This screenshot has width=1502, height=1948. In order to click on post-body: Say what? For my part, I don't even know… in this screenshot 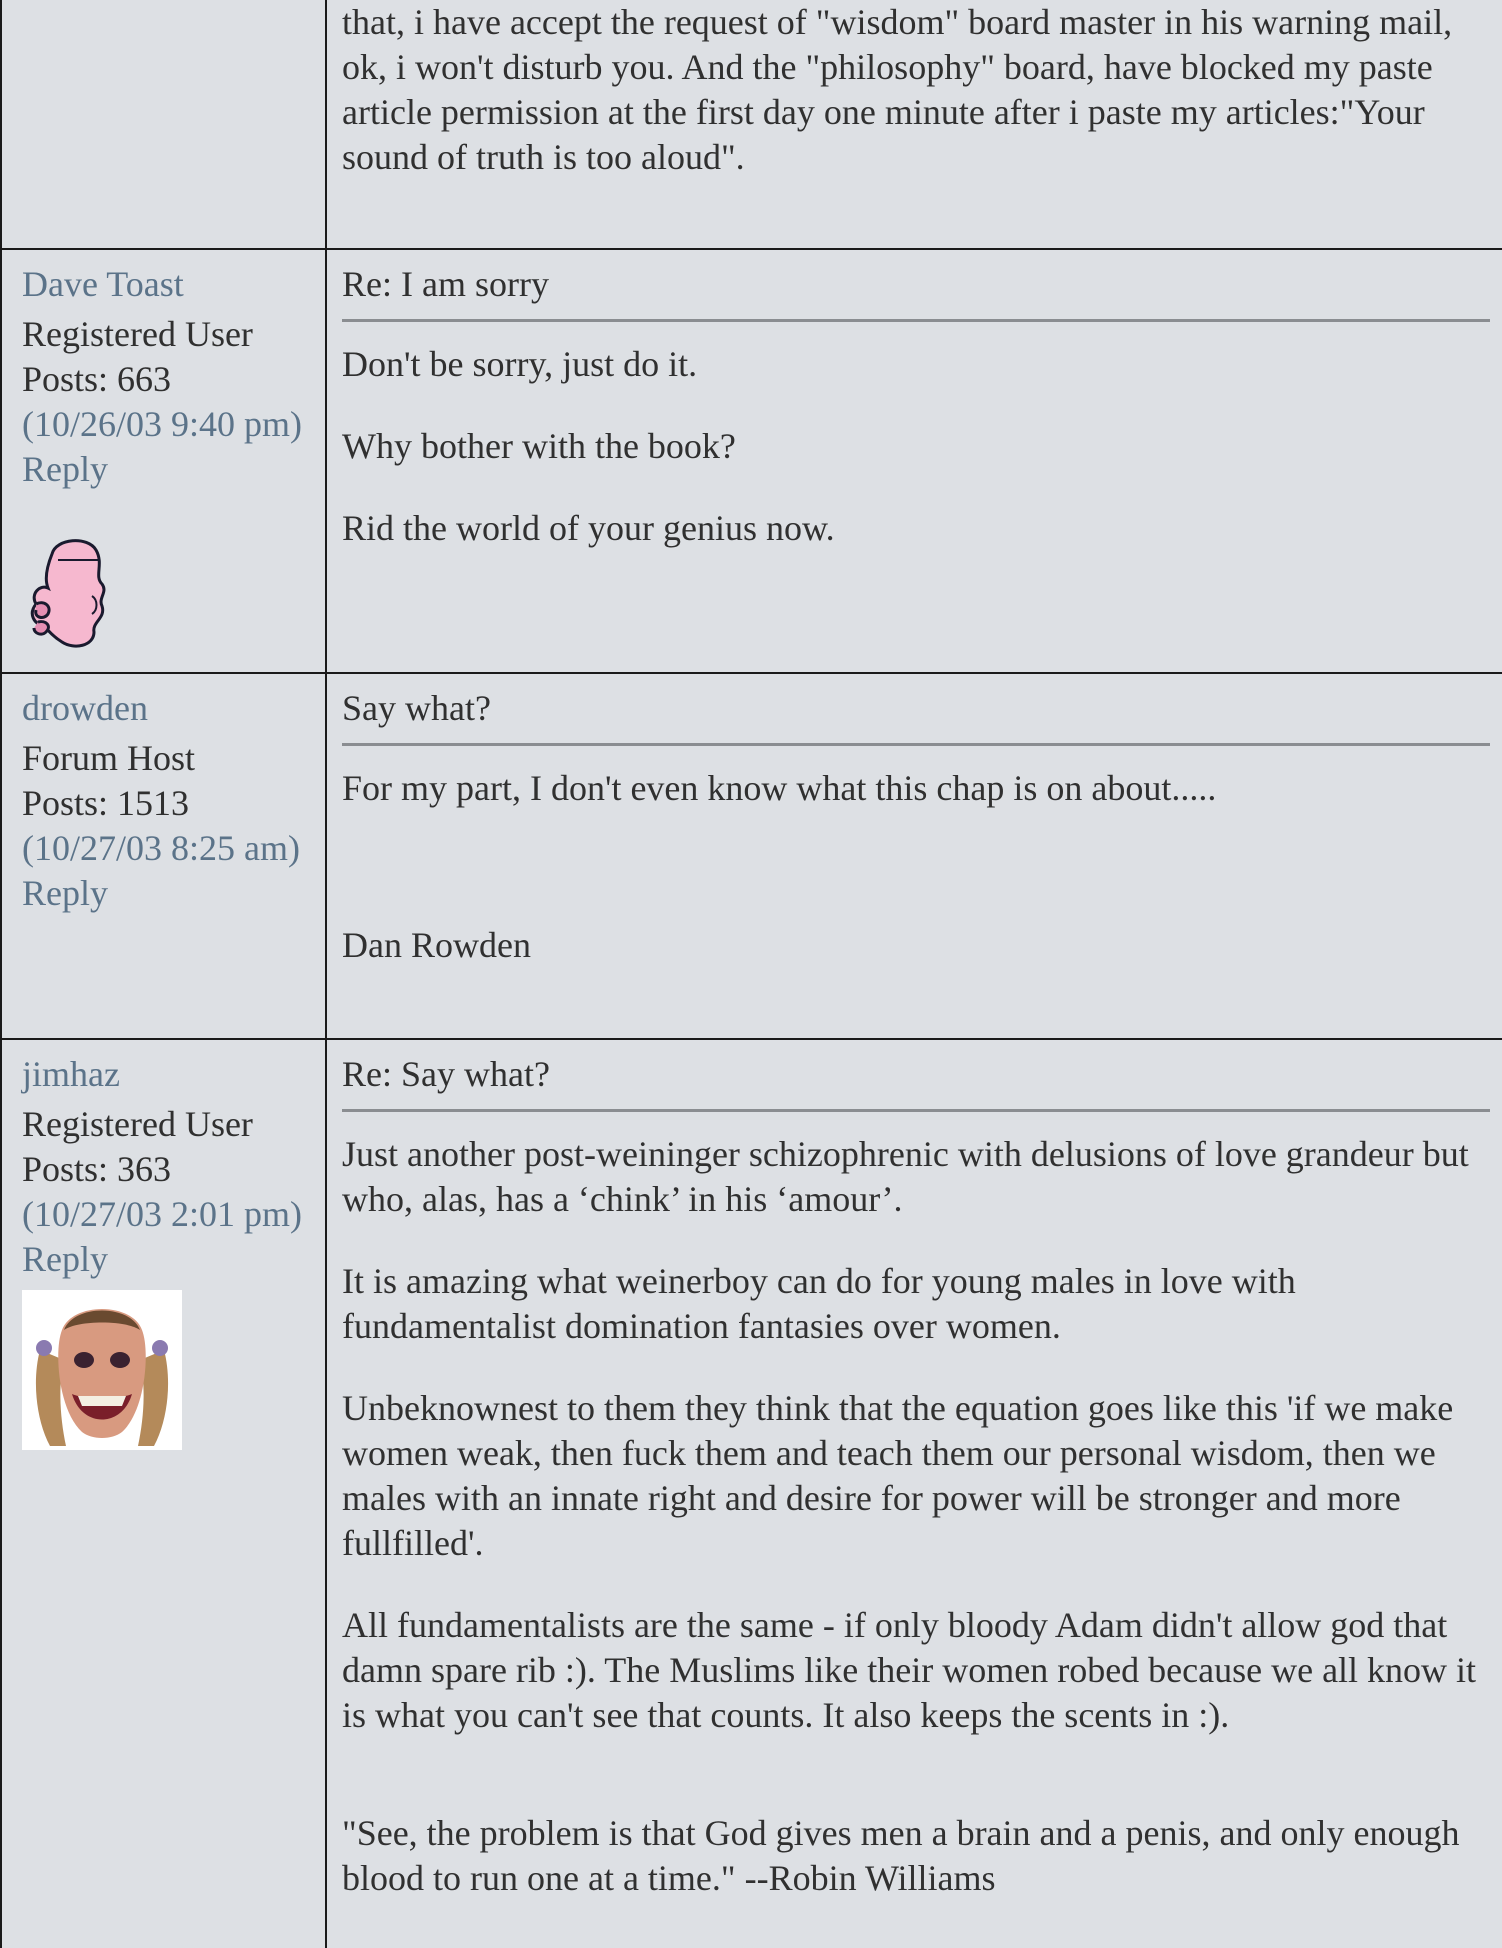, I will do `click(914, 856)`.